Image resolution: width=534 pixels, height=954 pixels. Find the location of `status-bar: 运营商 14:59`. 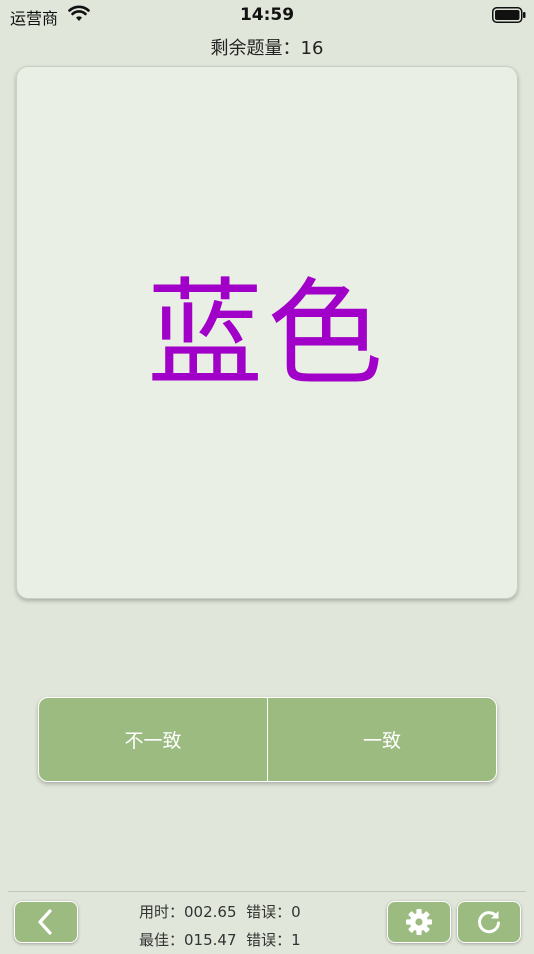

status-bar: 运营商 14:59 is located at coordinates (267, 15).